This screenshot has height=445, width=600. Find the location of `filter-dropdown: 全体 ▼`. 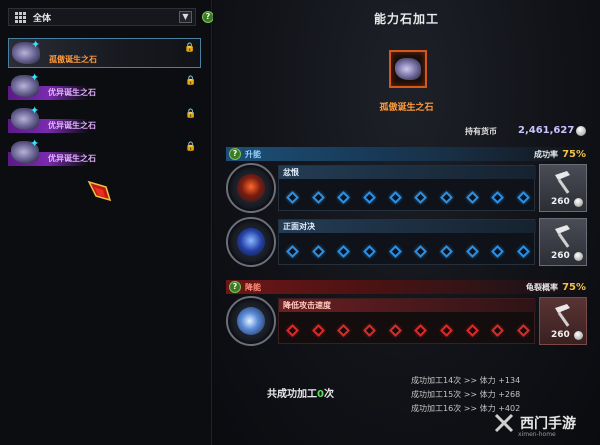

filter-dropdown: 全体 ▼ is located at coordinates (102, 17).